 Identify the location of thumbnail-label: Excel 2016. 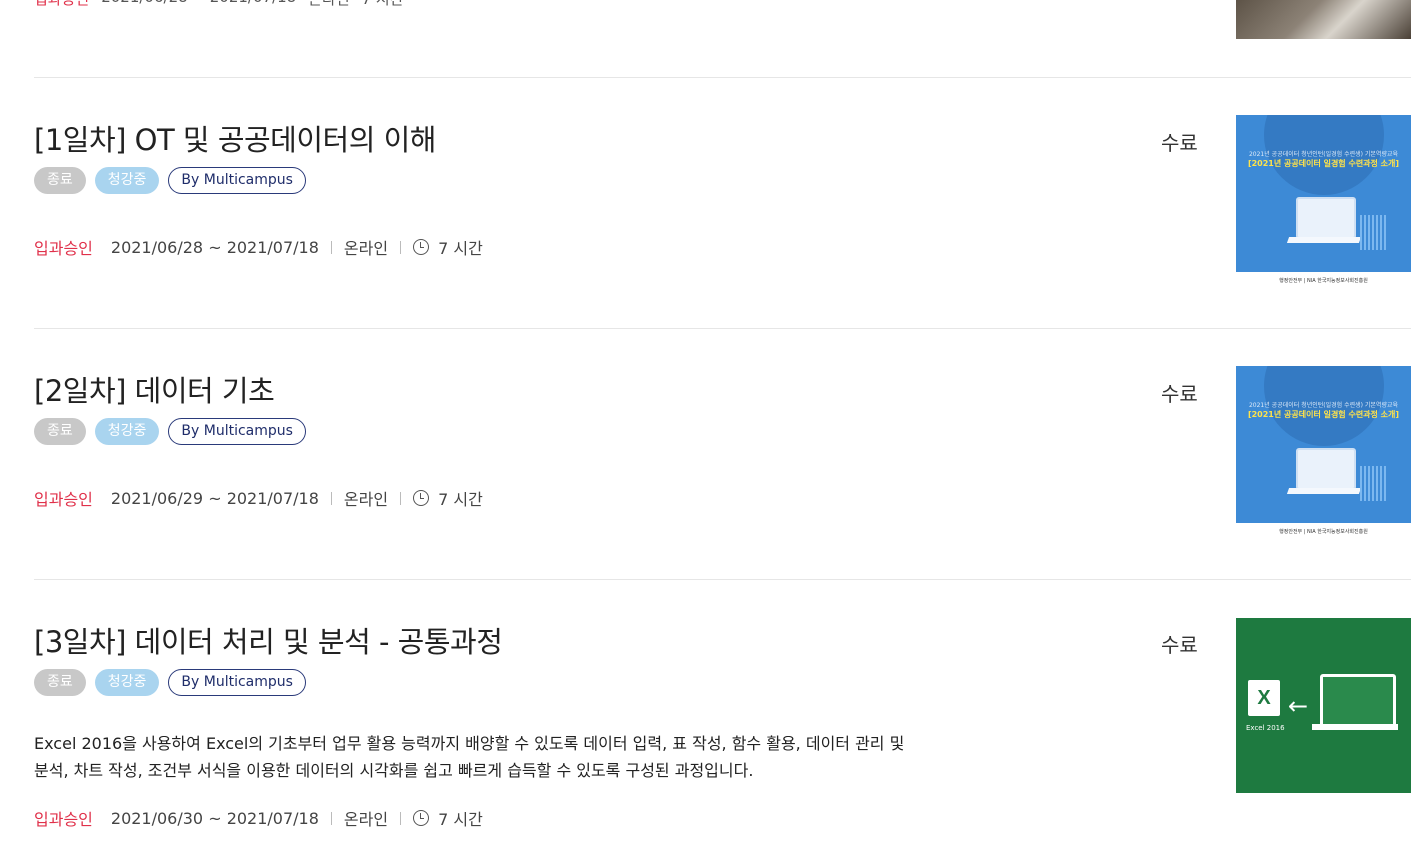
(1265, 728).